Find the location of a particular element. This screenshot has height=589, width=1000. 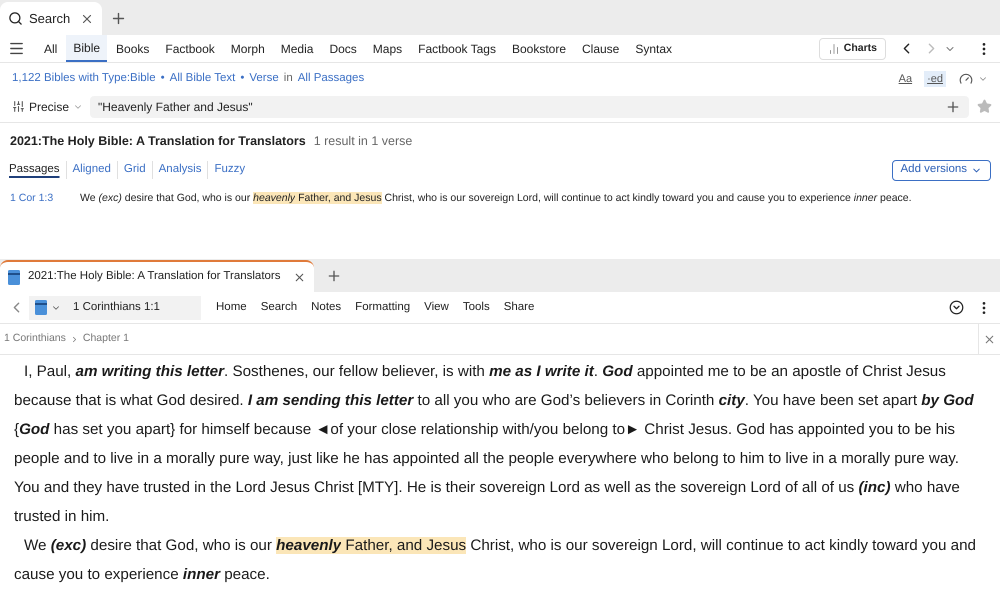

result-title: 2021:The Holy Bible: A Translation for Translators is located at coordinates (158, 141).